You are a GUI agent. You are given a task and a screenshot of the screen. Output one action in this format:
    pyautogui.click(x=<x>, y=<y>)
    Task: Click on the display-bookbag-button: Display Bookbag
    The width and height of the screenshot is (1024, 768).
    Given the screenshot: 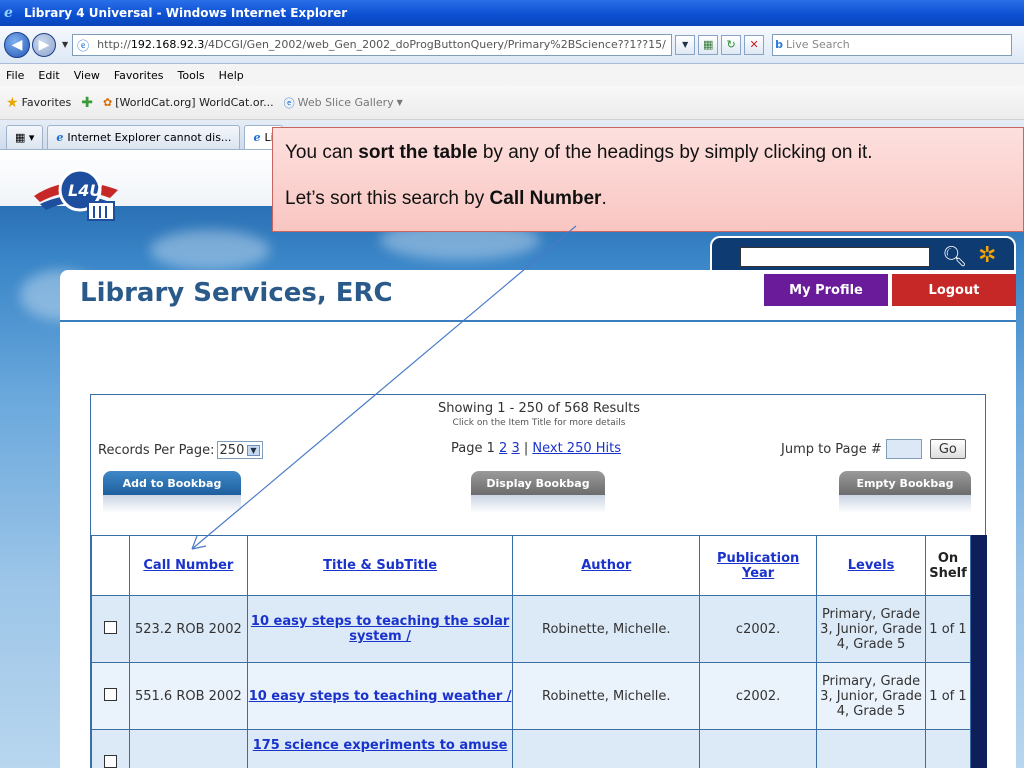 What is the action you would take?
    pyautogui.click(x=538, y=483)
    